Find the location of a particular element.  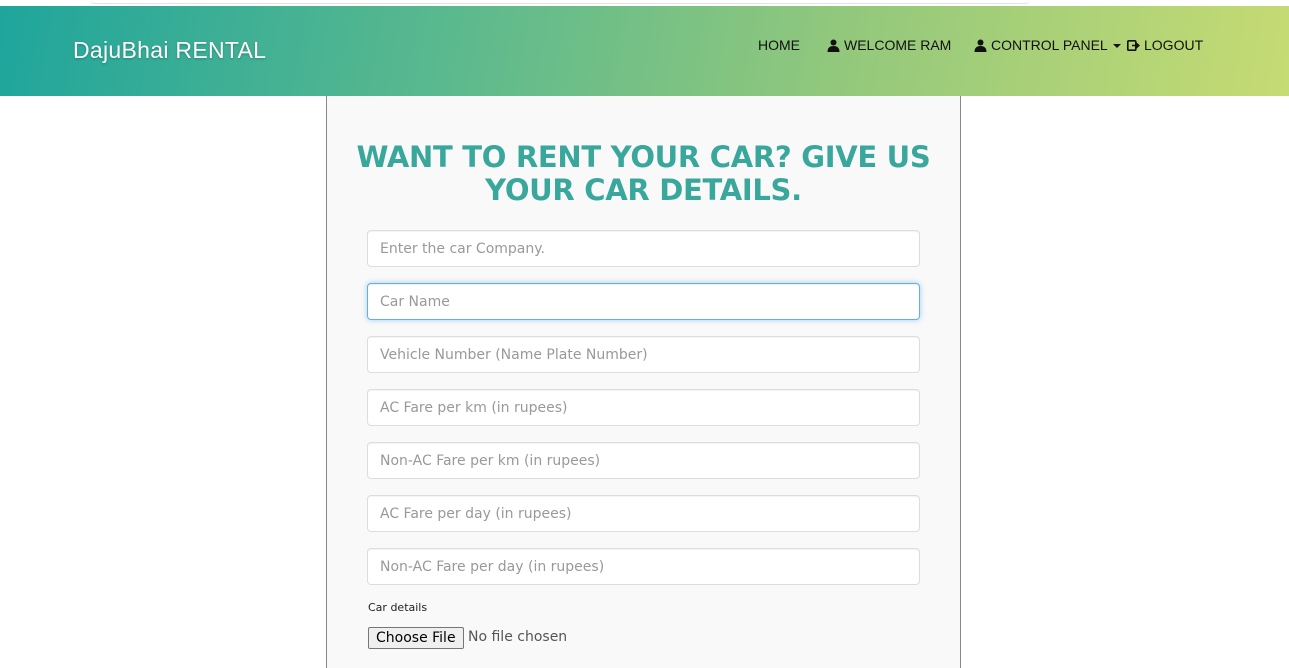

nav-control-panel: CONTROL PANEL is located at coordinates (1047, 45).